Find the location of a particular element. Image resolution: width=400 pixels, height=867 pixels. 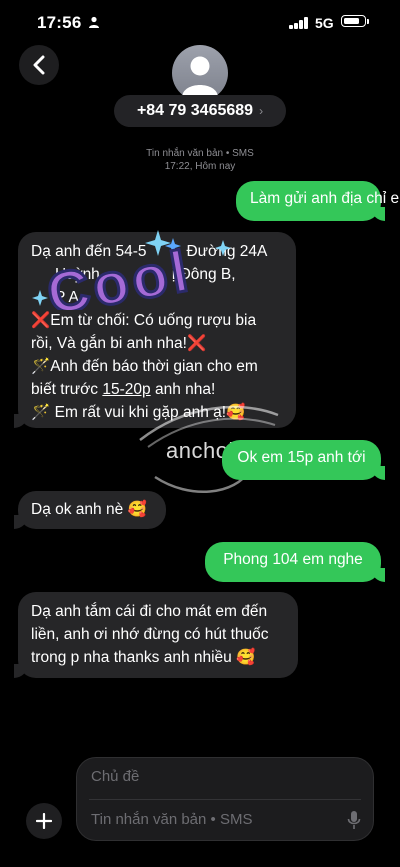

status-bar: 17:56 5G is located at coordinates (200, 23).